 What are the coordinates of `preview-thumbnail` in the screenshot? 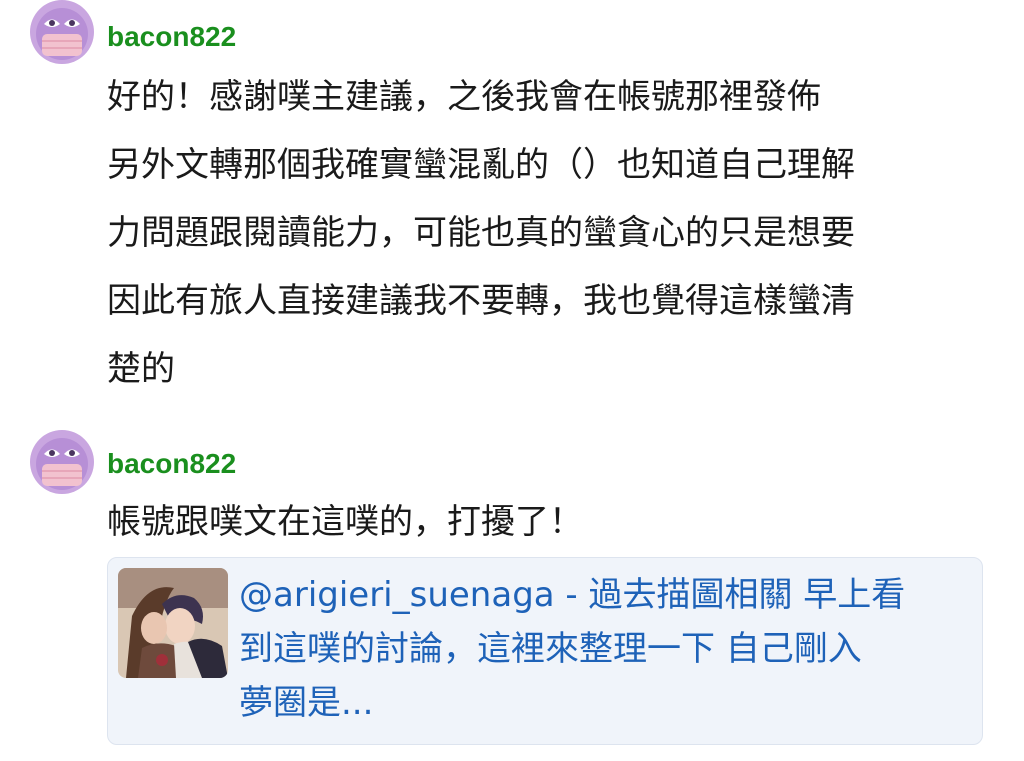 It's located at (173, 623).